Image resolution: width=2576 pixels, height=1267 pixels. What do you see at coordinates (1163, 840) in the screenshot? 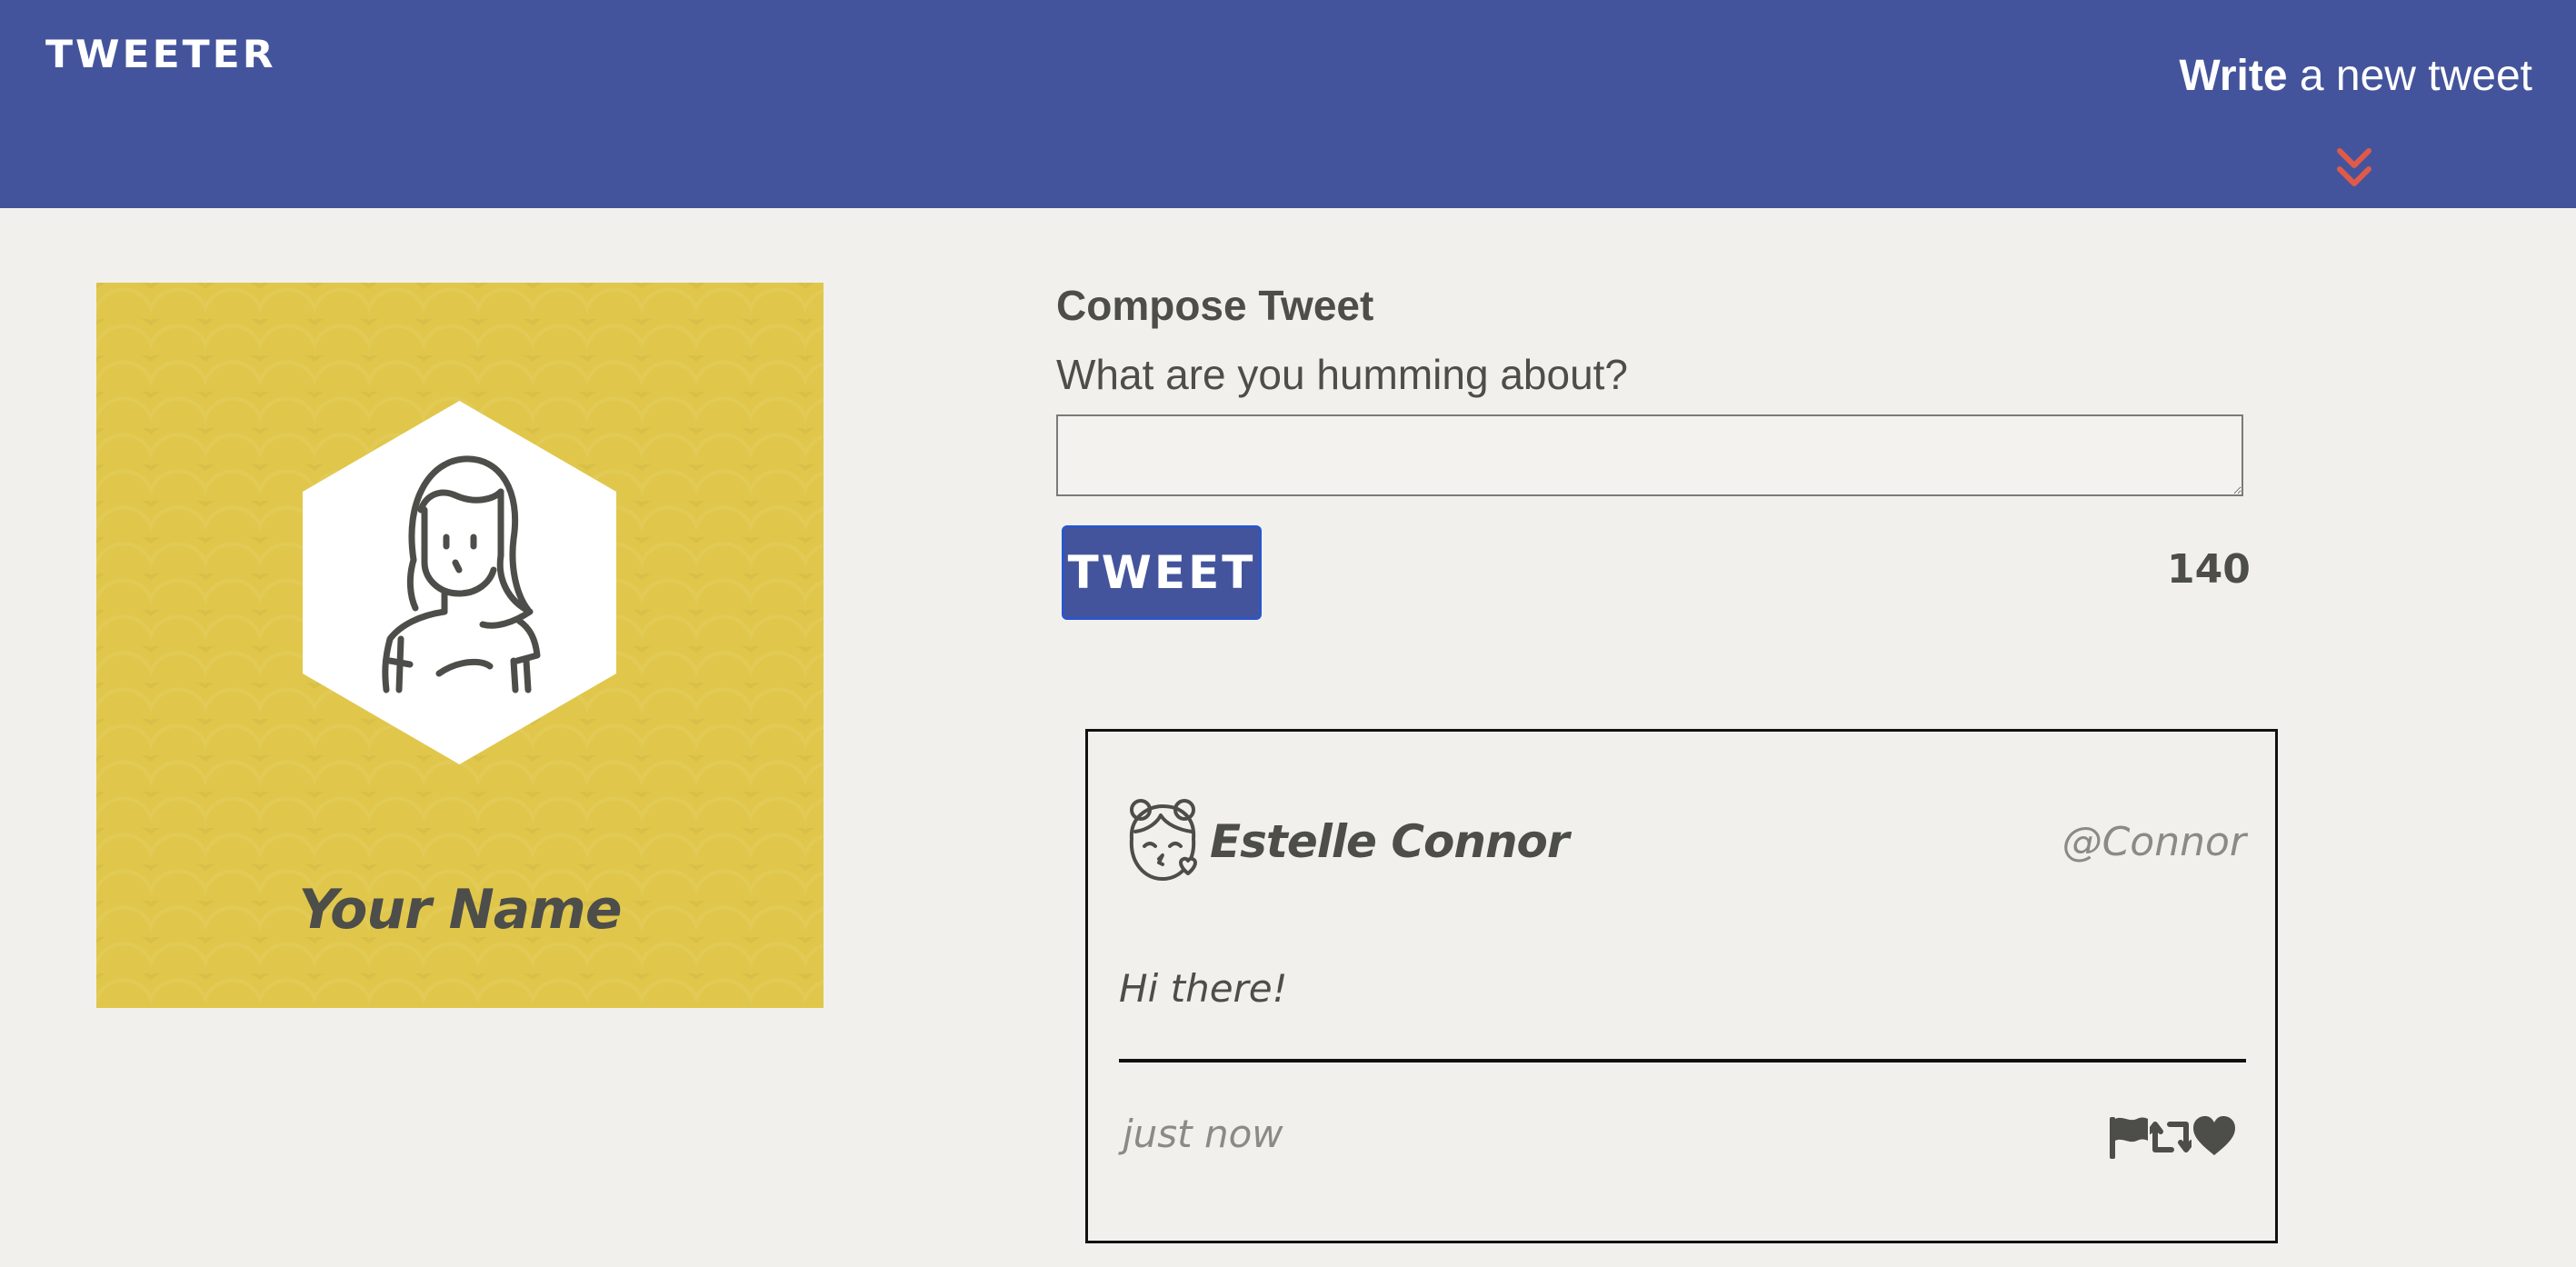
I see `girl-kiss-avatar-icon` at bounding box center [1163, 840].